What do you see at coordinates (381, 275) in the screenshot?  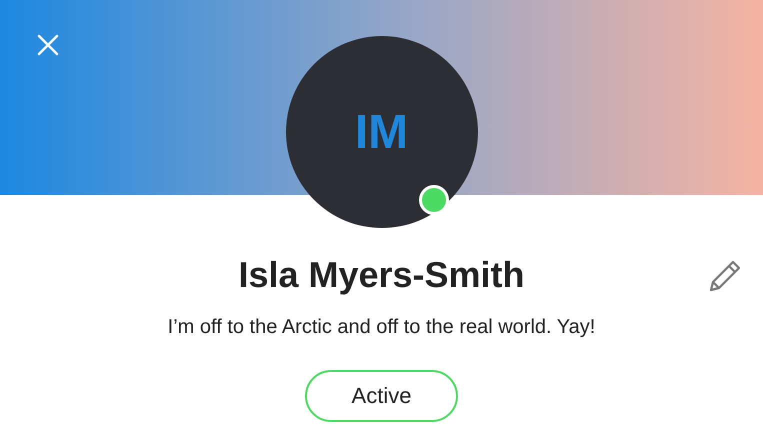 I see `user-name: Isla Myers-Smith` at bounding box center [381, 275].